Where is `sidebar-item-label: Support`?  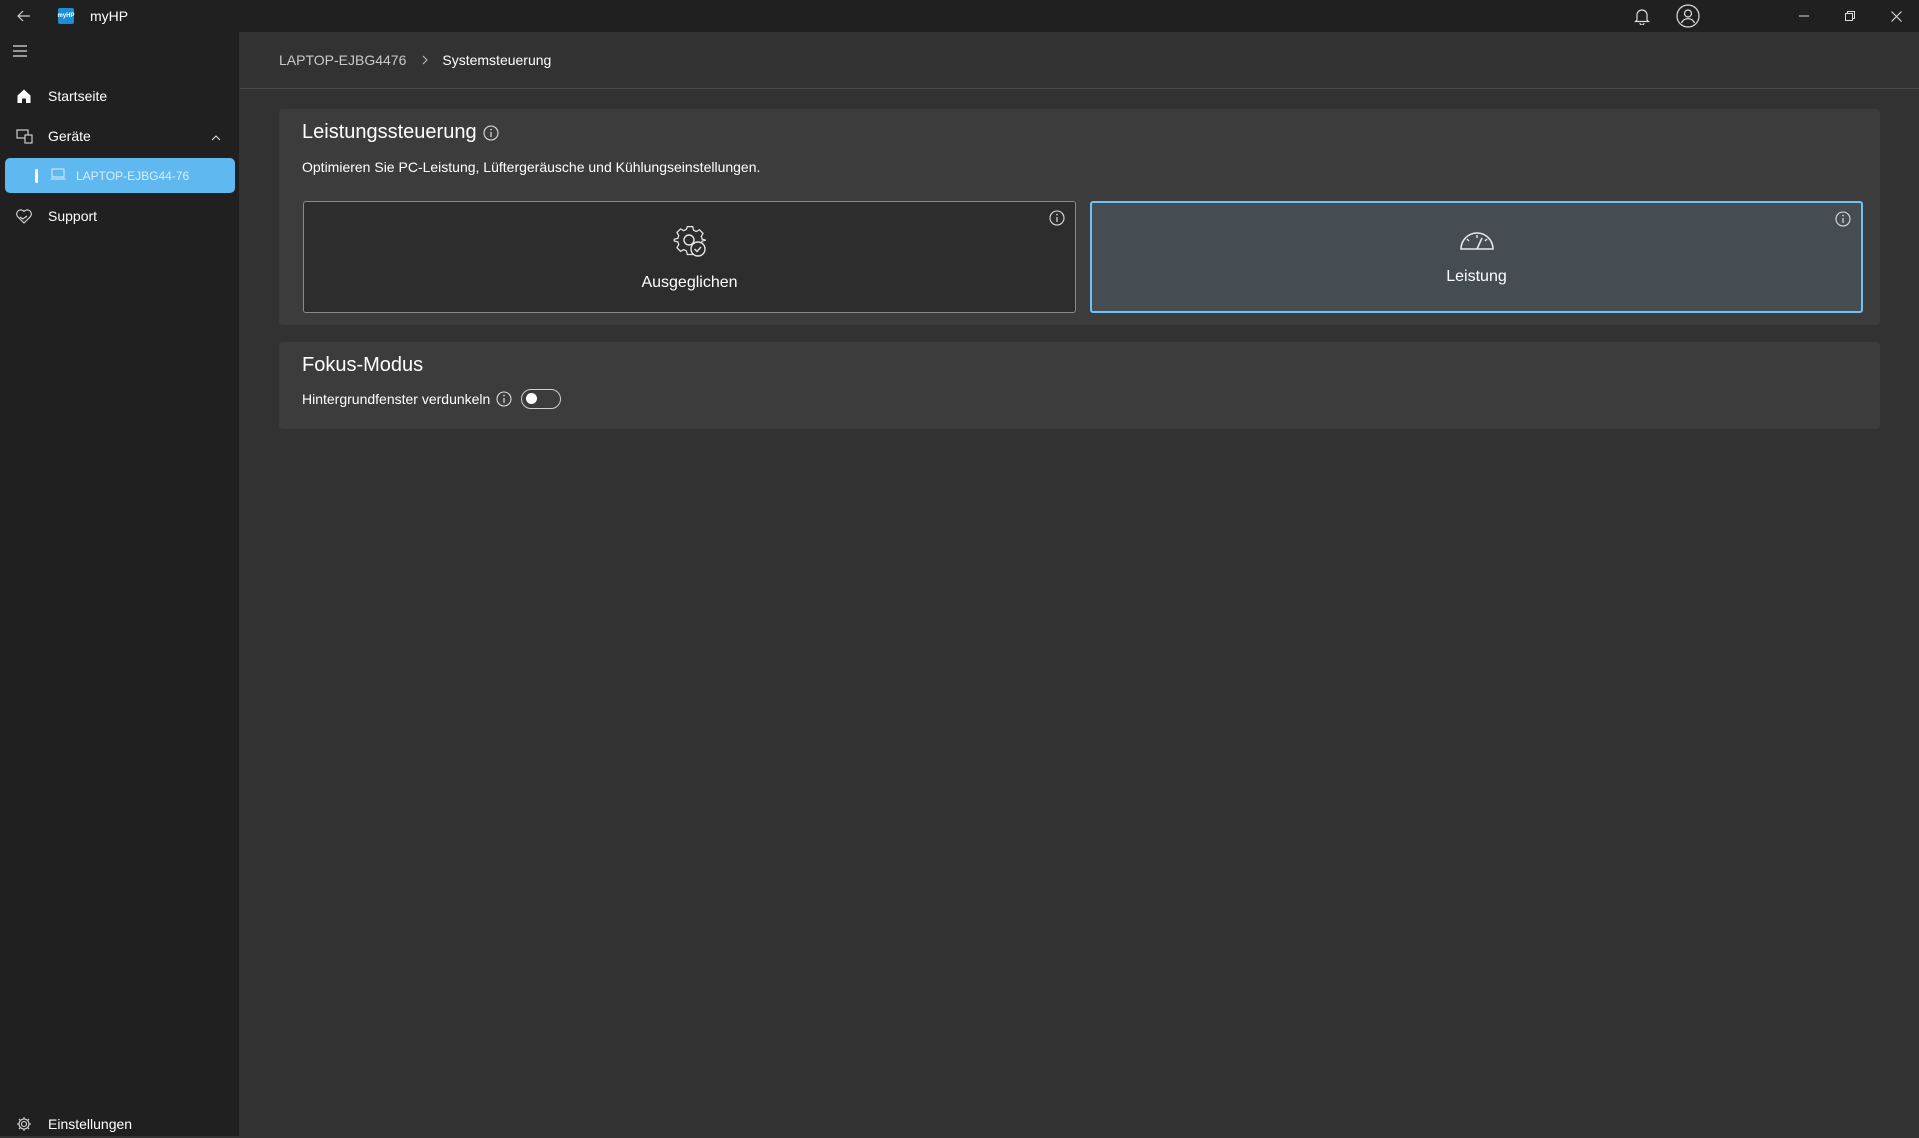
sidebar-item-label: Support is located at coordinates (73, 216).